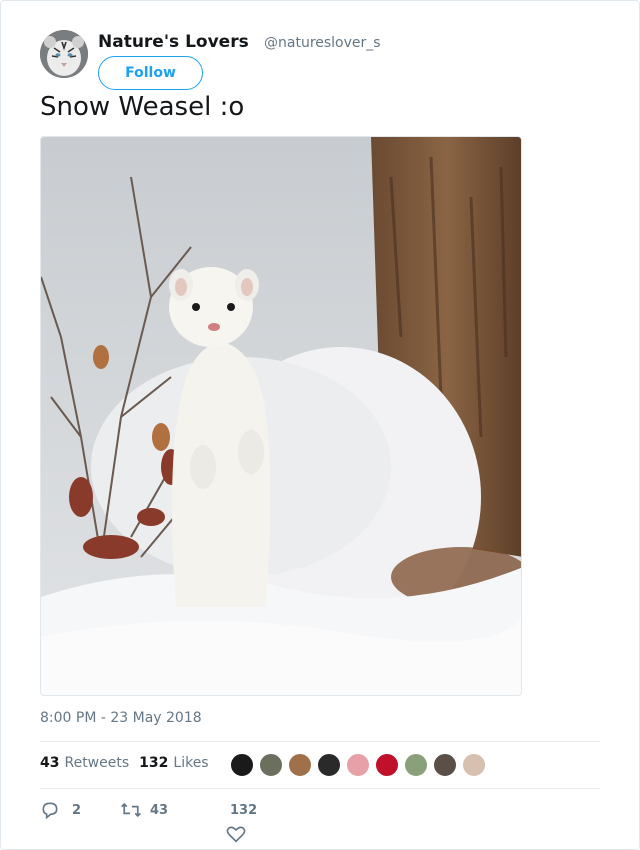 The image size is (640, 850). Describe the element at coordinates (131, 810) in the screenshot. I see `retweet-icon` at that location.